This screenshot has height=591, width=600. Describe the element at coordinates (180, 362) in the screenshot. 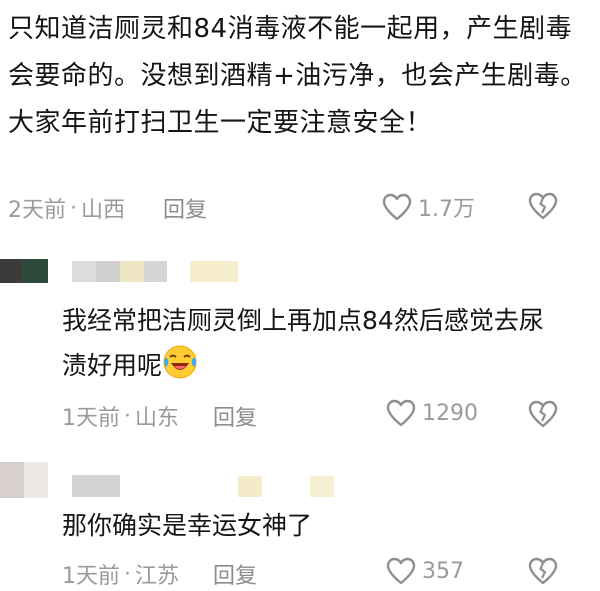

I see `laugh-cry-emoji` at that location.